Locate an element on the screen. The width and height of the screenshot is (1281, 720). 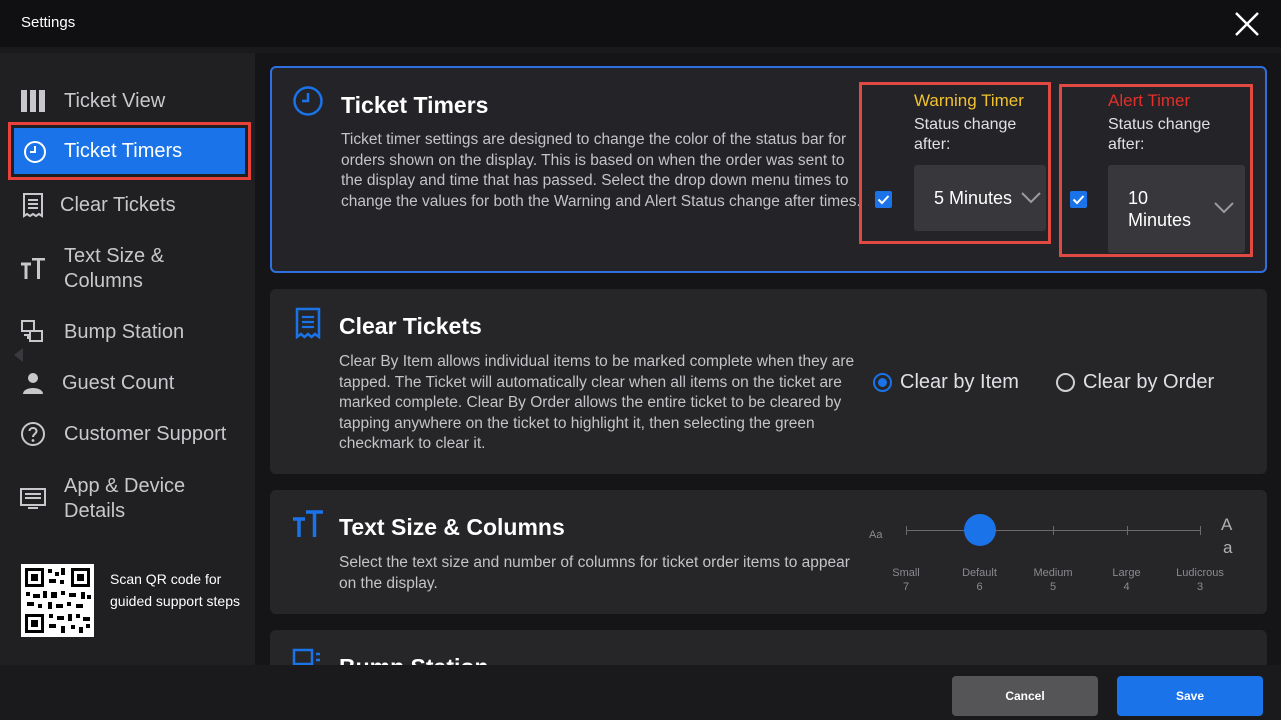
alert-status-label: Status change after: is located at coordinates (1159, 134).